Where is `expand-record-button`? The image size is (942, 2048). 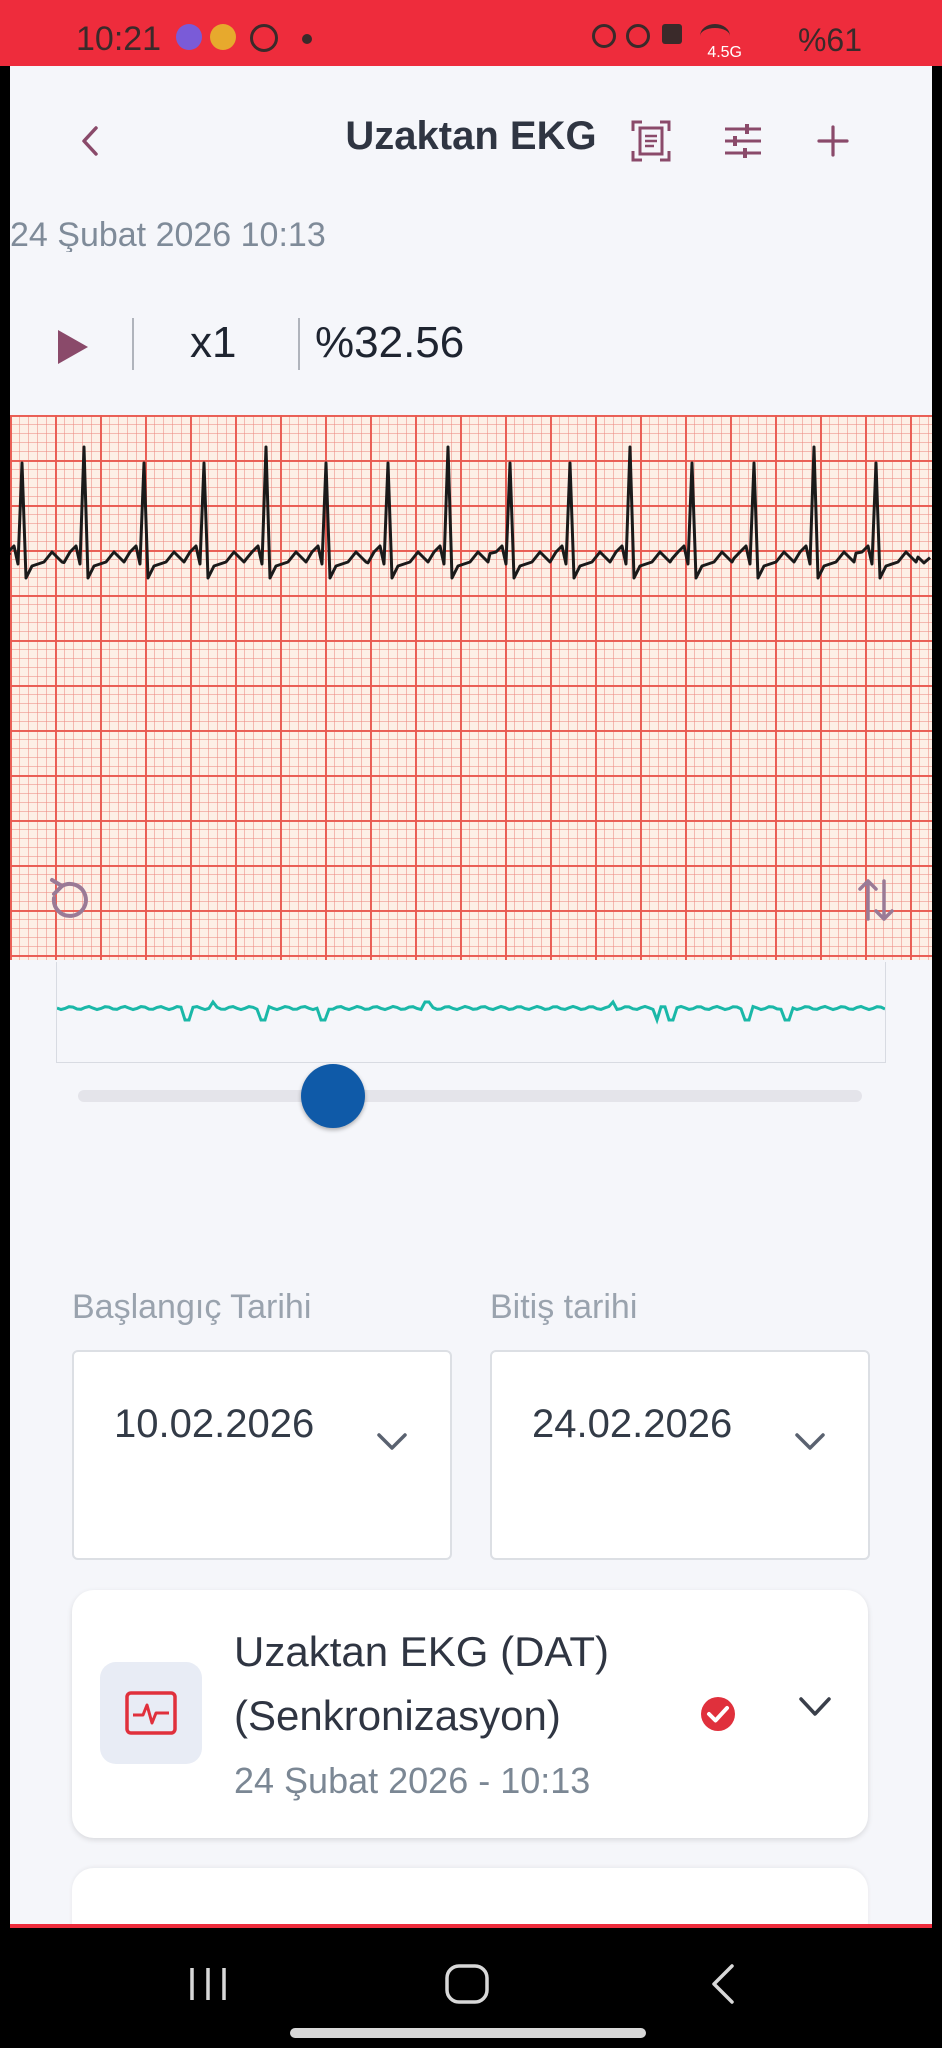
expand-record-button is located at coordinates (815, 1709).